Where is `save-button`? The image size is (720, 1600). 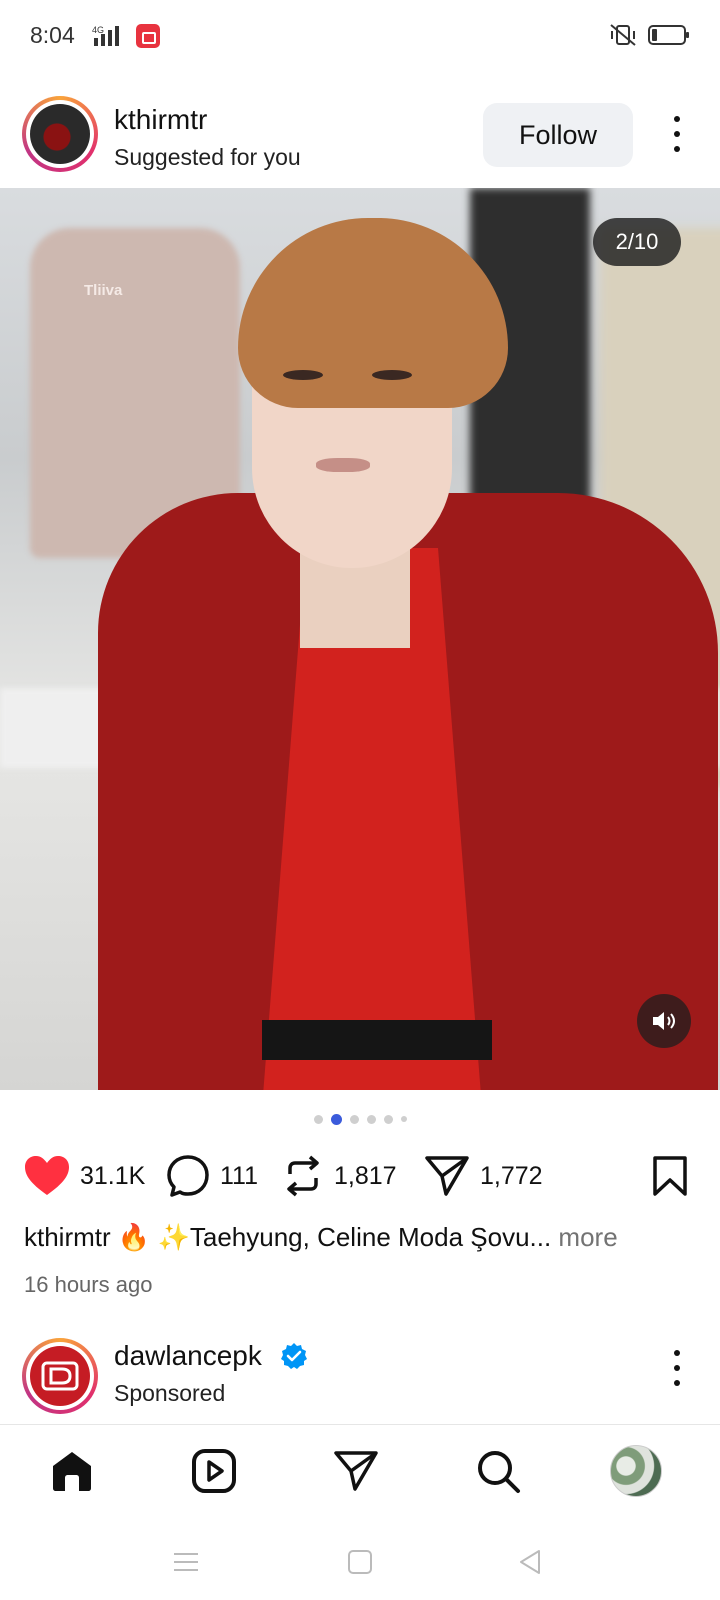
save-button is located at coordinates (670, 1176).